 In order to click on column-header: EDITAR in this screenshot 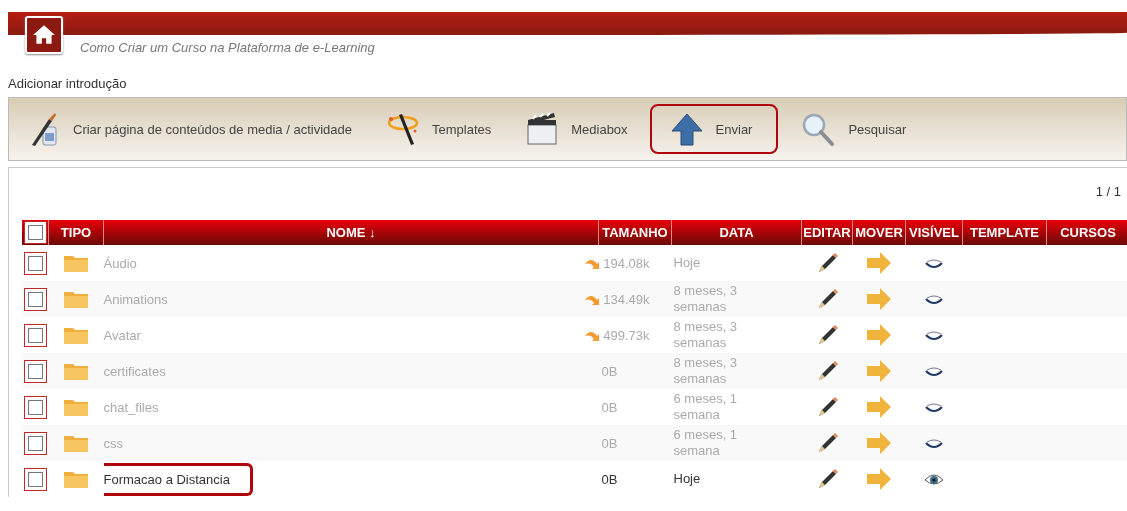, I will do `click(827, 232)`.